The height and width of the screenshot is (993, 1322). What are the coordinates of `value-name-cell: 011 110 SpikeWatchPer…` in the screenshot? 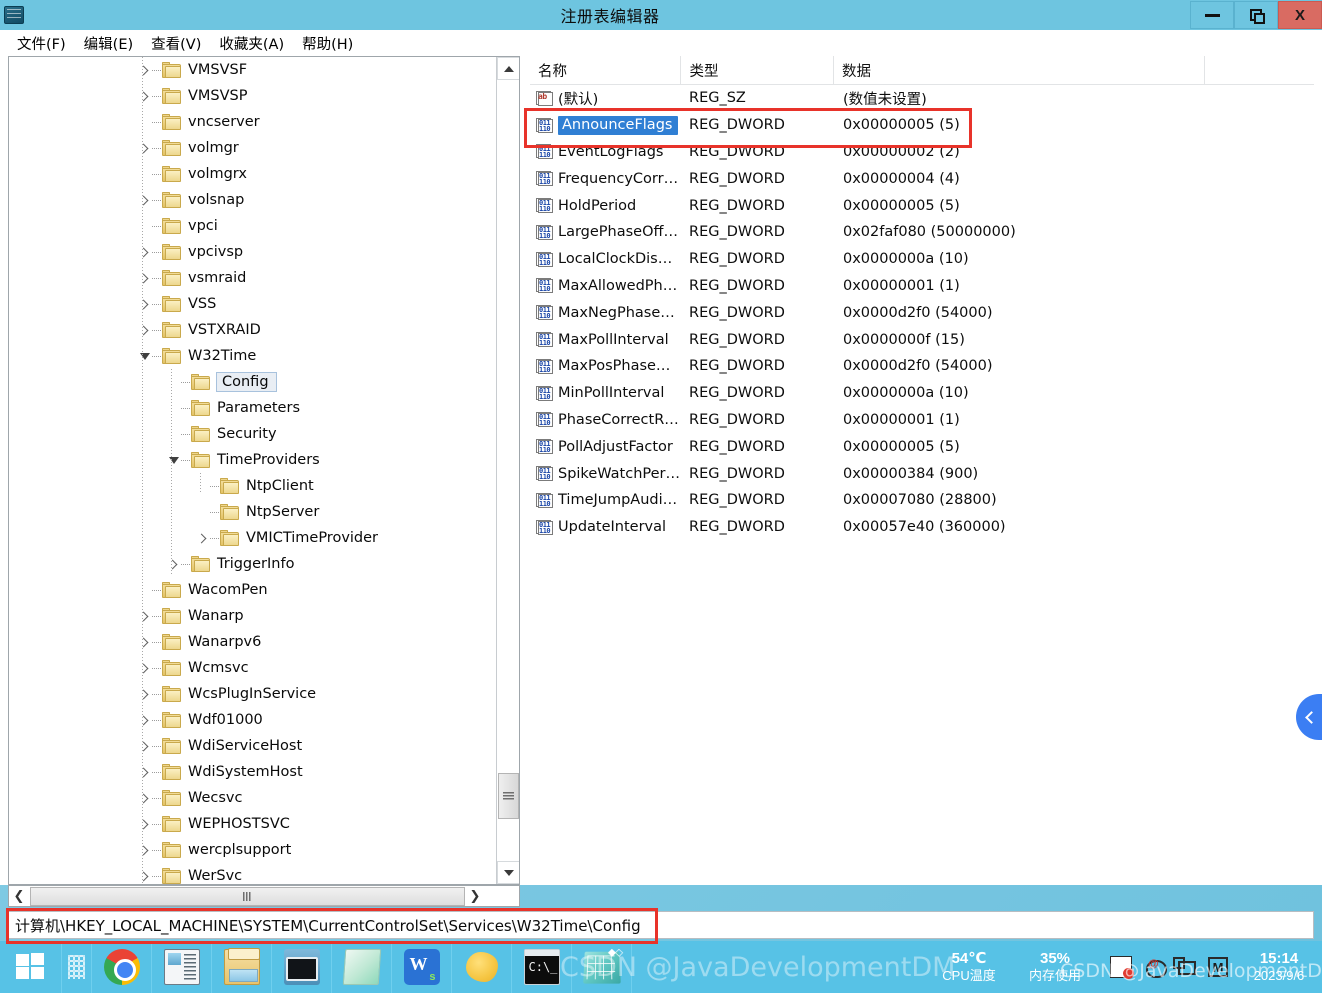 It's located at (606, 474).